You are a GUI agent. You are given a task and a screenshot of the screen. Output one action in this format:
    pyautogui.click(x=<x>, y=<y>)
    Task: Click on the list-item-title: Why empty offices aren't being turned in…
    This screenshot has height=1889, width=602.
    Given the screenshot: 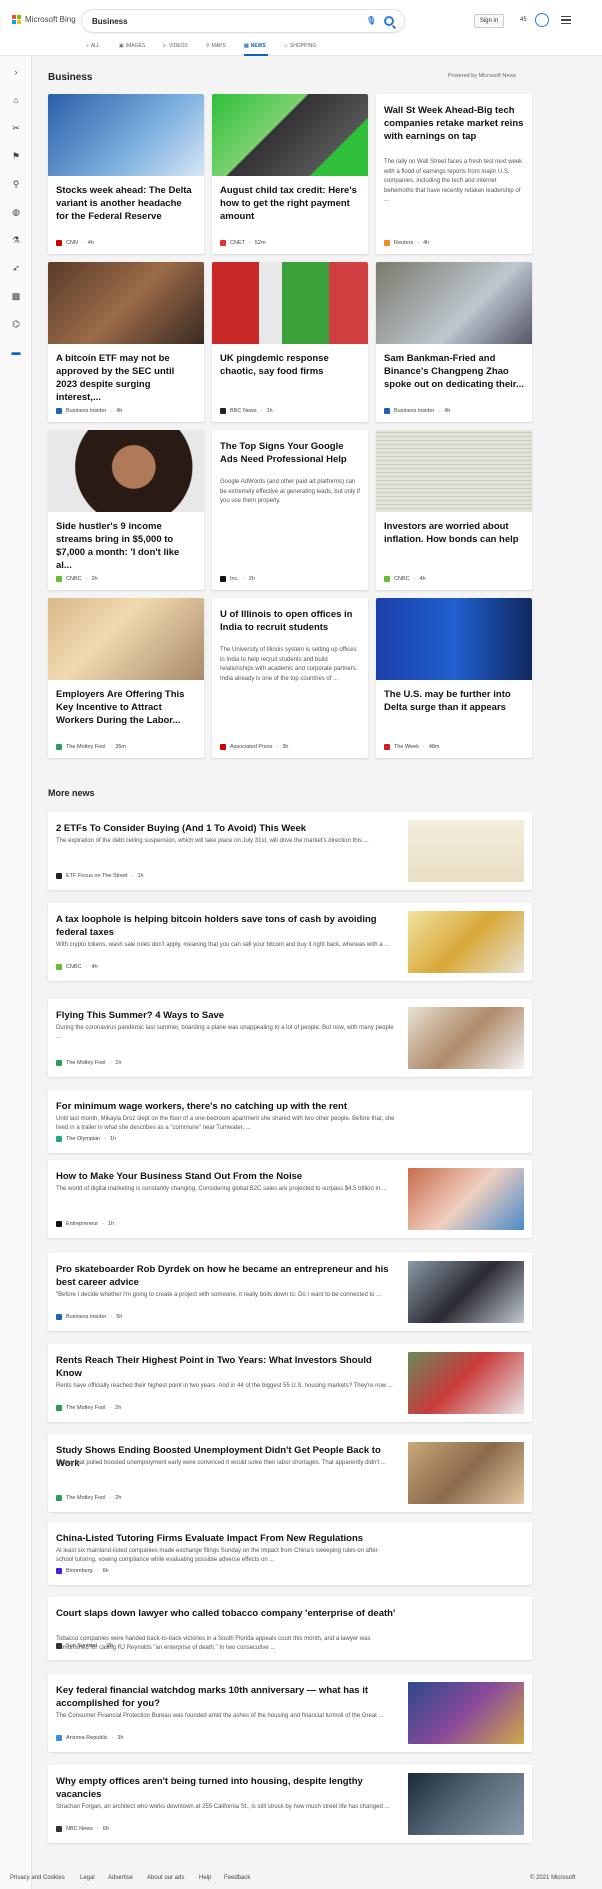 What is the action you would take?
    pyautogui.click(x=226, y=1788)
    